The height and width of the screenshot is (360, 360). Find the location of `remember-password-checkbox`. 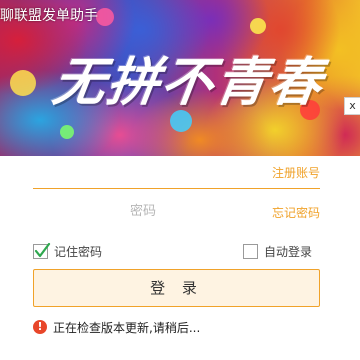

remember-password-checkbox is located at coordinates (42, 250).